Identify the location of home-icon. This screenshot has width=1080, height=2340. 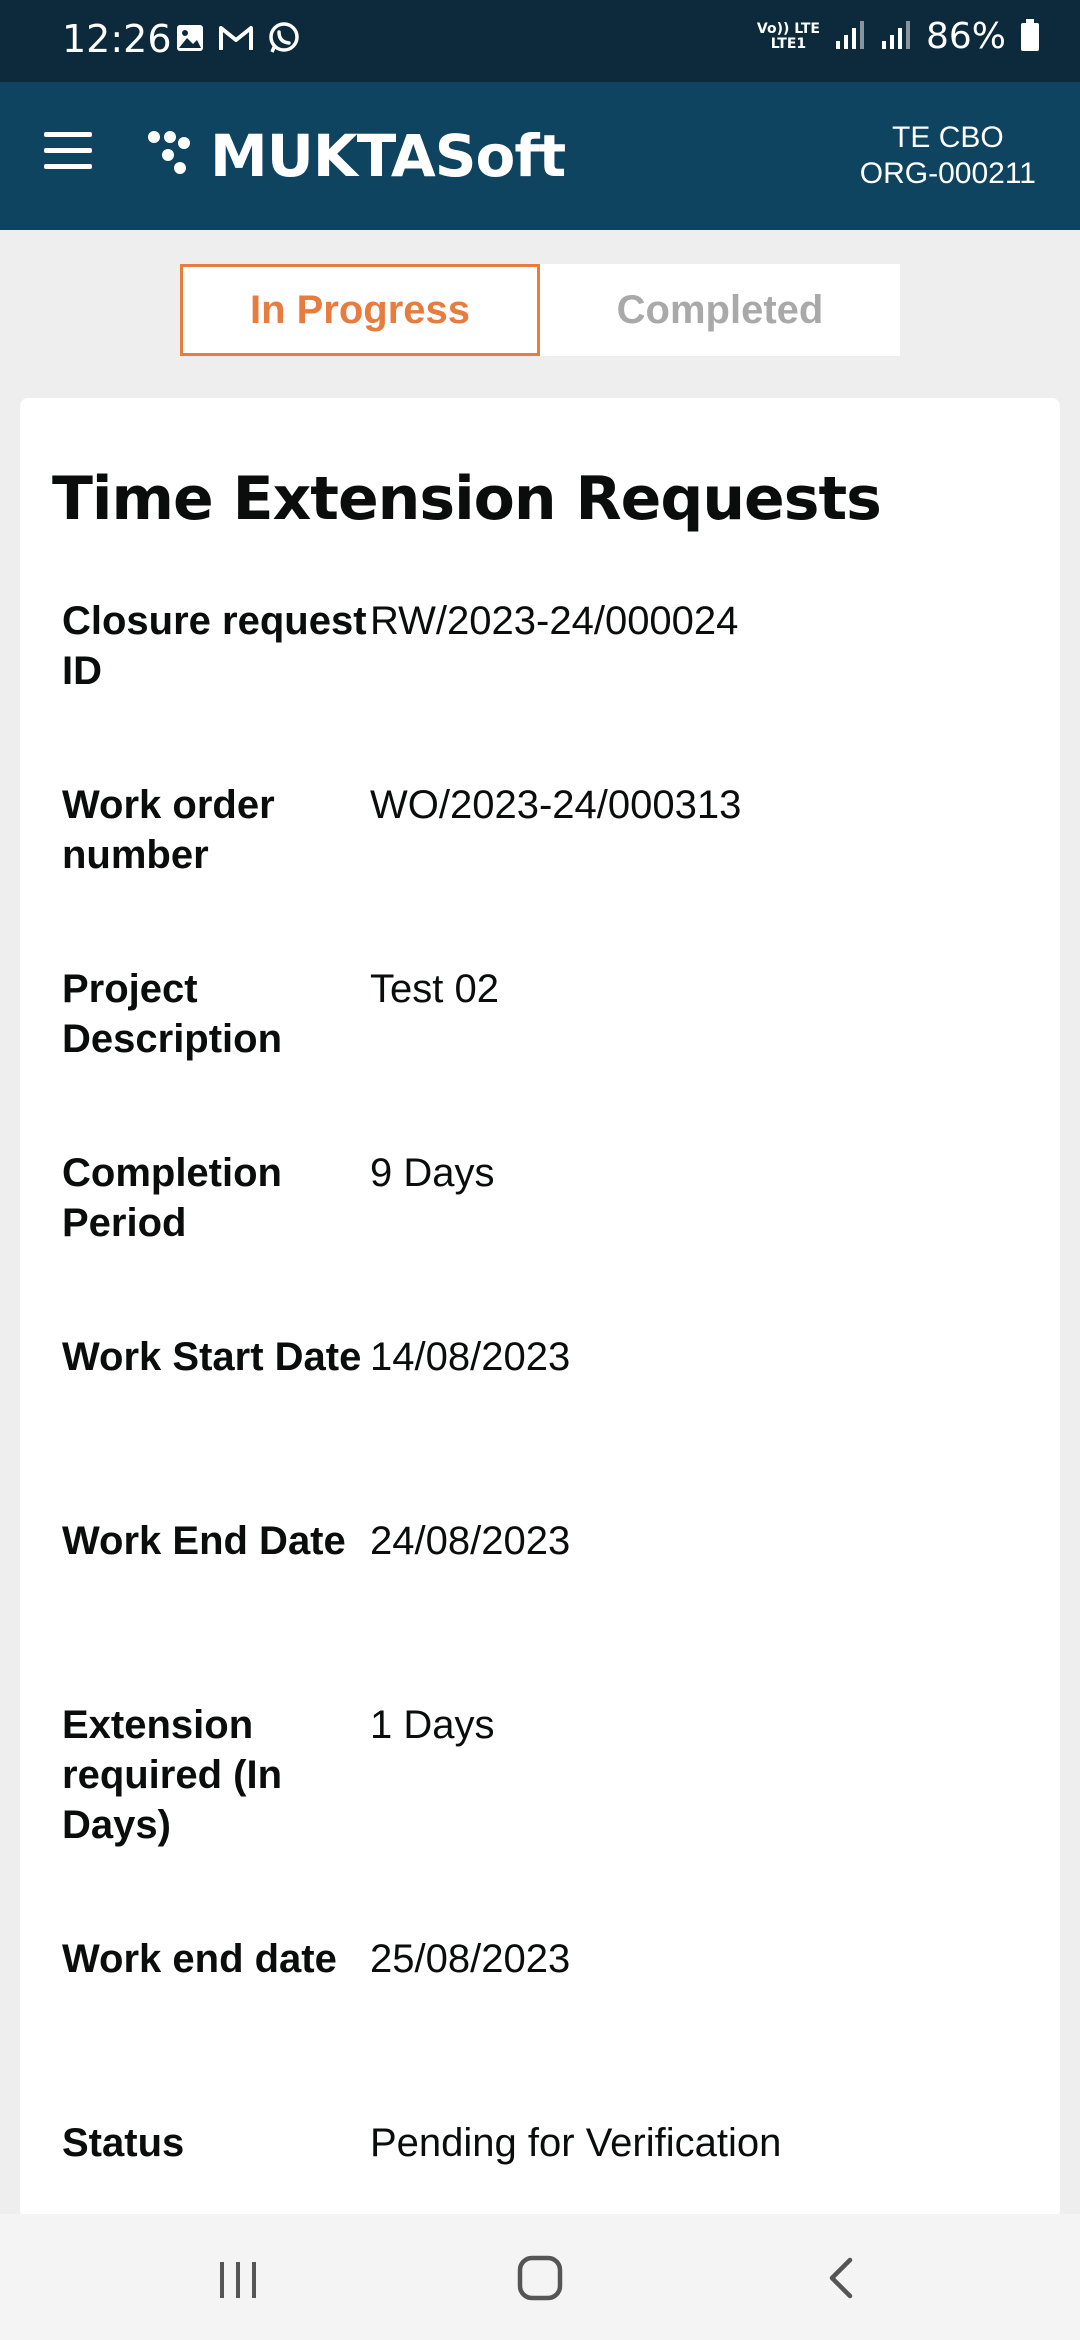
(540, 2278).